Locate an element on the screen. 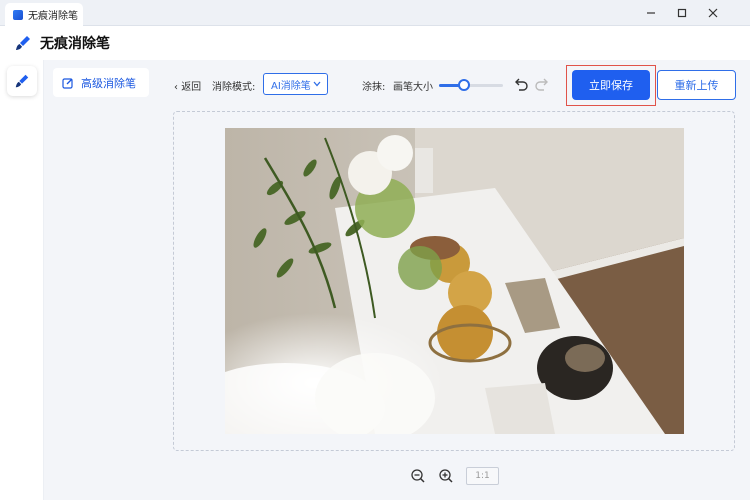 This screenshot has height=500, width=750. brush-icon is located at coordinates (22, 81).